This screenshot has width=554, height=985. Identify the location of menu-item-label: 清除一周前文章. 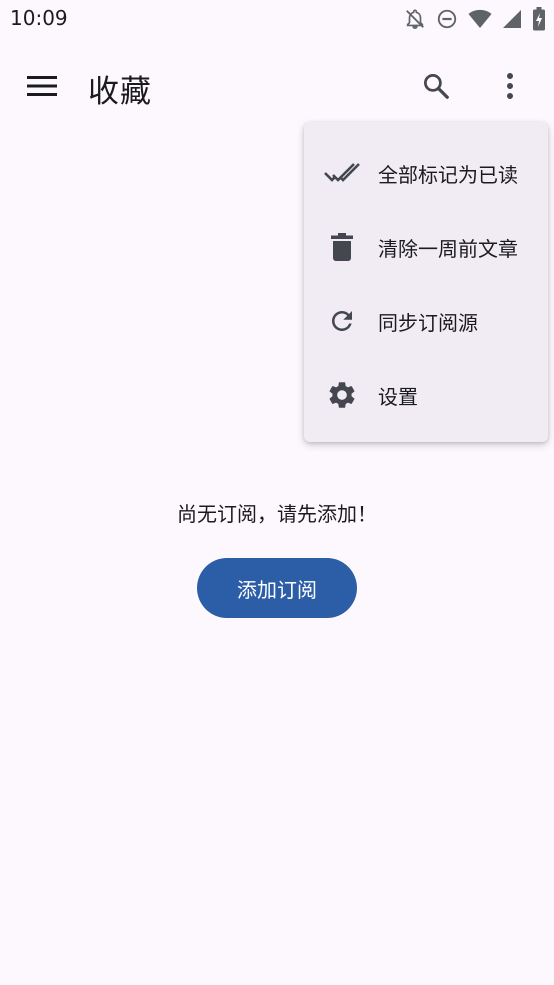
(448, 248).